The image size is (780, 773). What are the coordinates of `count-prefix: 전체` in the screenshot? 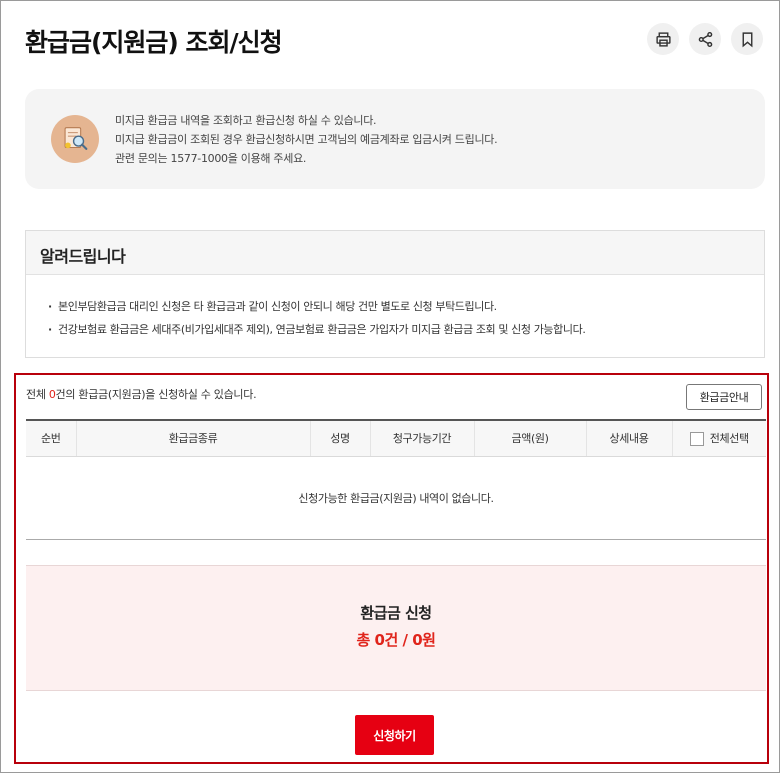 It's located at (37, 394).